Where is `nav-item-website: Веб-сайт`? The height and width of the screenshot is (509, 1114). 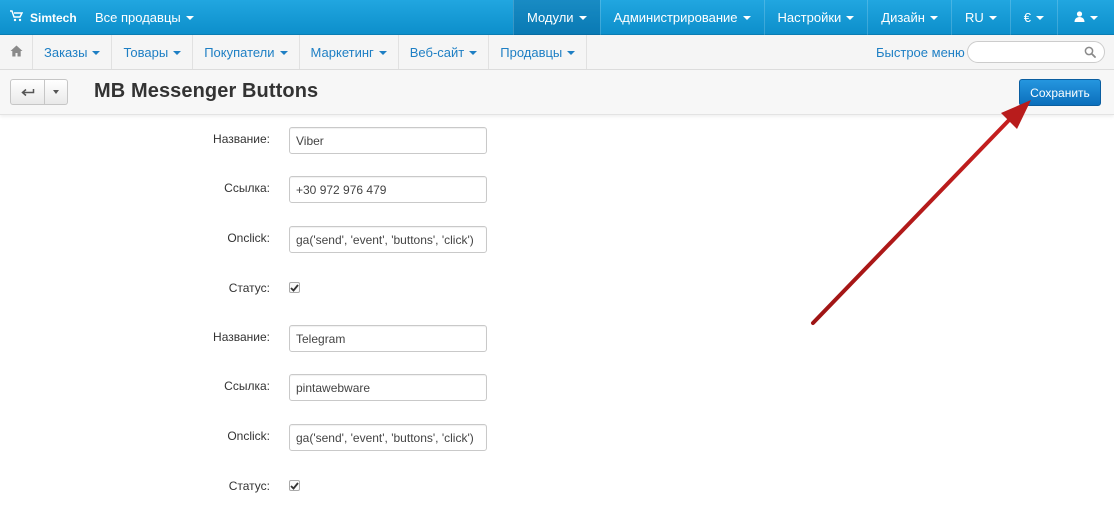
nav-item-website: Веб-сайт is located at coordinates (444, 52).